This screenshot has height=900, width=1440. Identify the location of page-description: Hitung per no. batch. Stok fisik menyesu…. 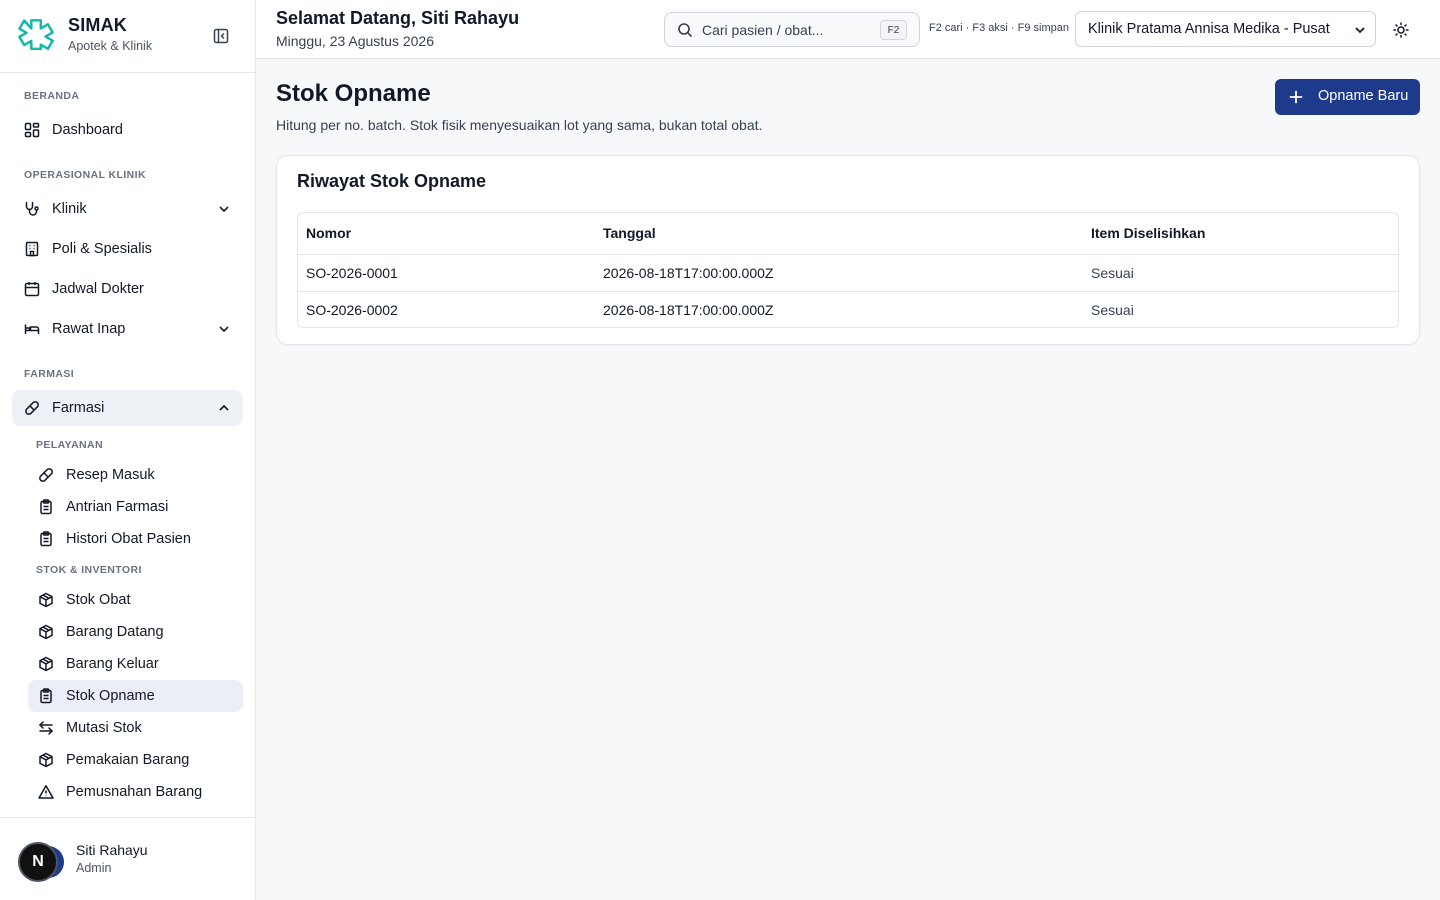
(519, 125).